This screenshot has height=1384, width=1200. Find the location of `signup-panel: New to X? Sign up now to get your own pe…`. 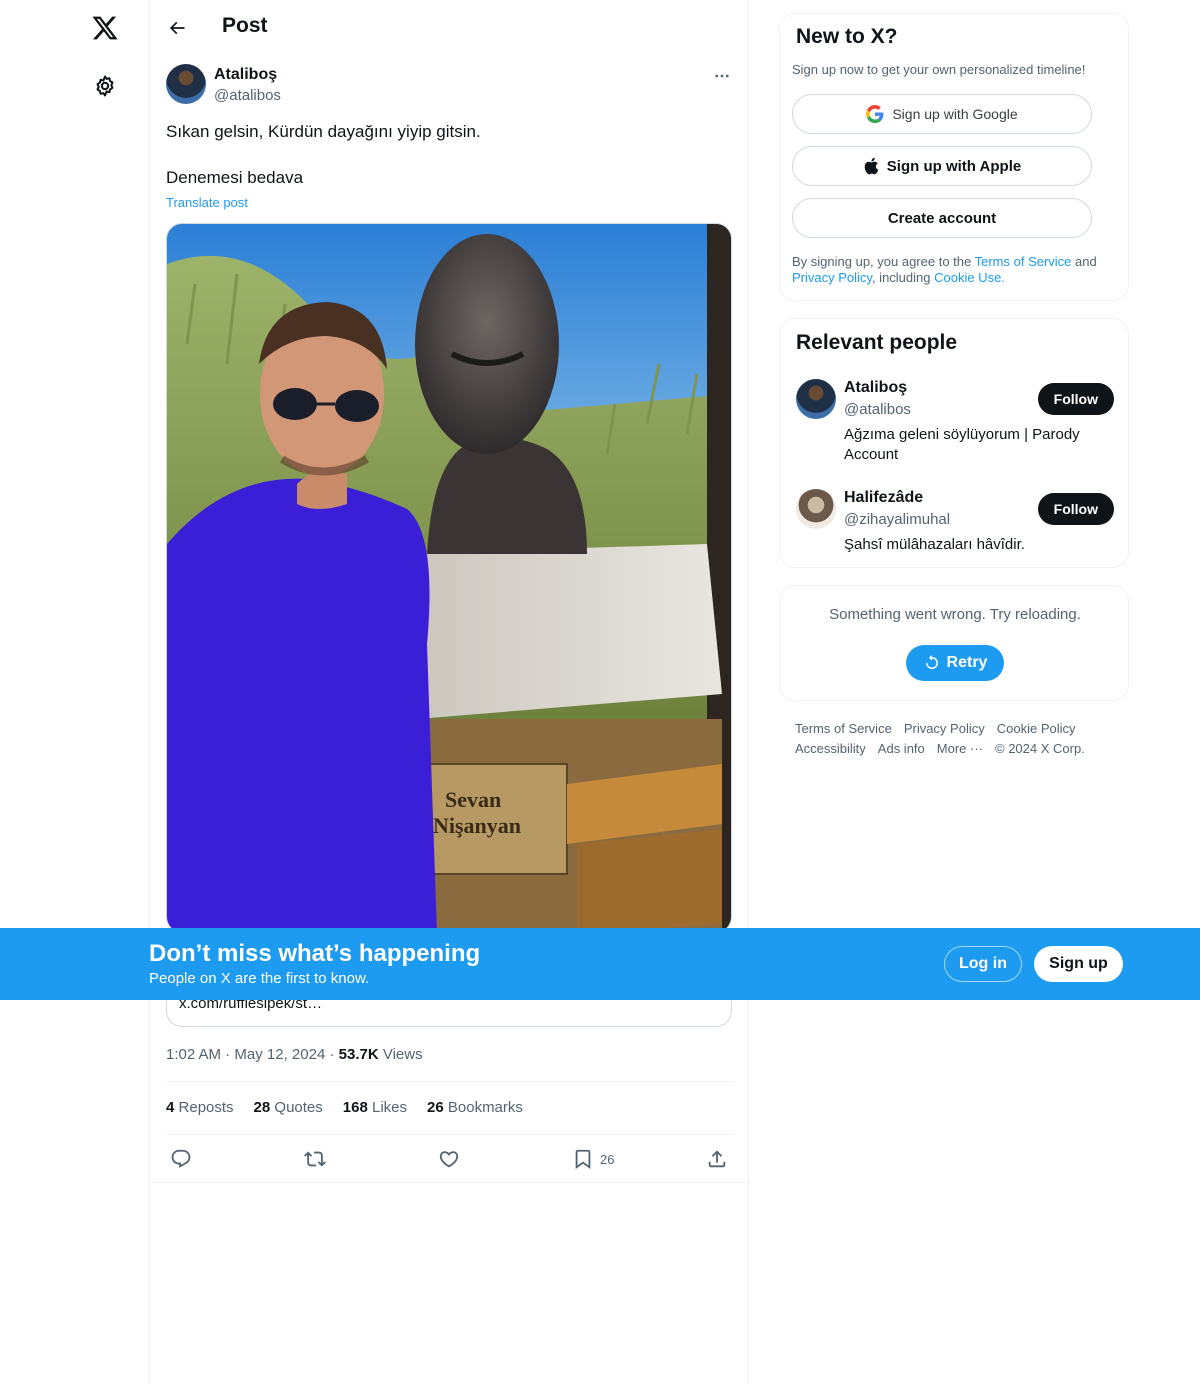

signup-panel: New to X? Sign up now to get your own pe… is located at coordinates (954, 157).